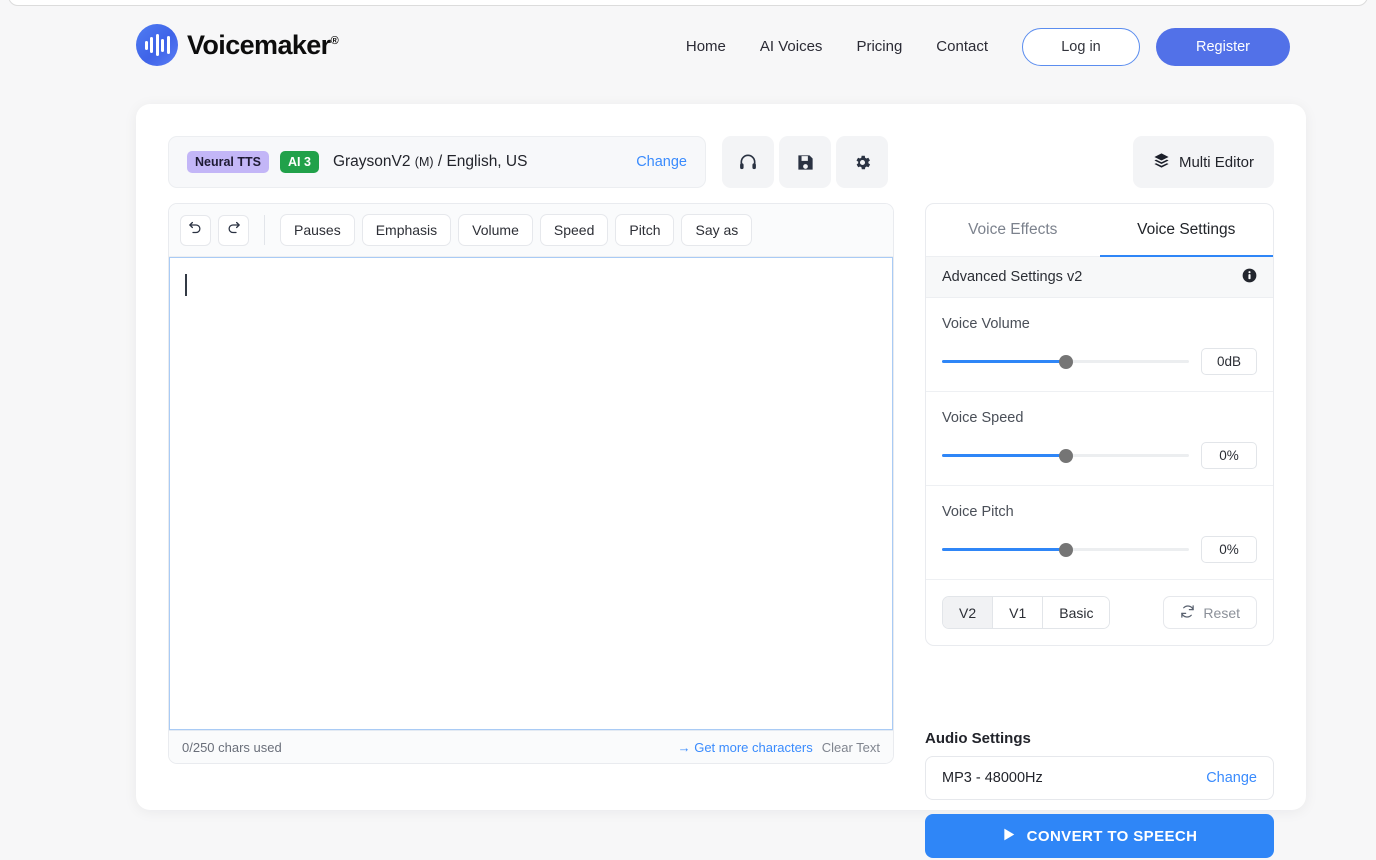 The height and width of the screenshot is (860, 1376). I want to click on login-button: Log in, so click(1081, 47).